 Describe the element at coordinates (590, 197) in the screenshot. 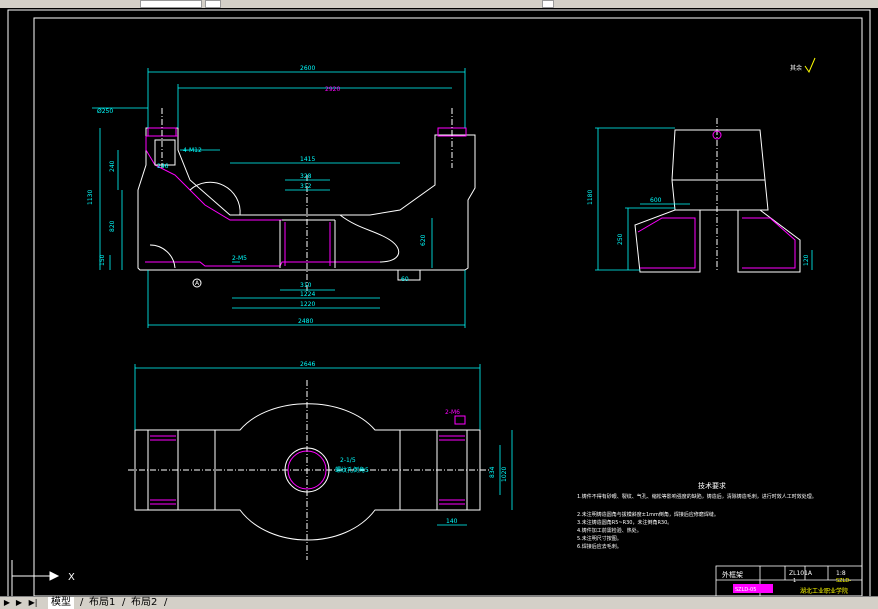

I see `side-height: 1180` at that location.